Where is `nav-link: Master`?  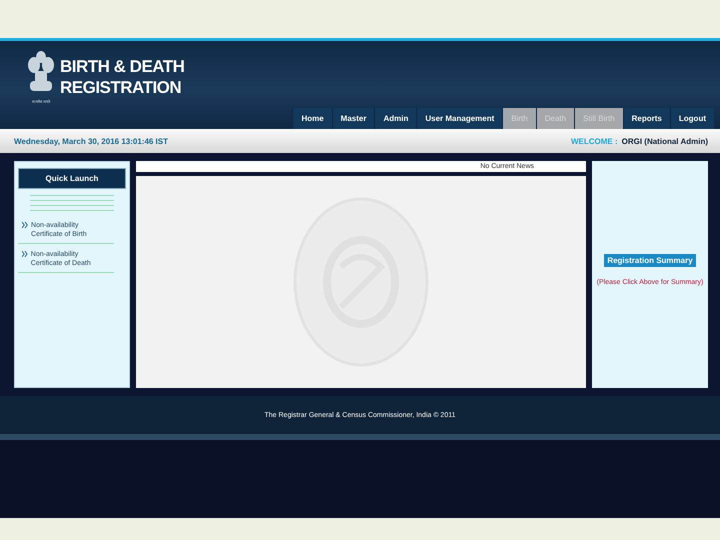
nav-link: Master is located at coordinates (353, 118).